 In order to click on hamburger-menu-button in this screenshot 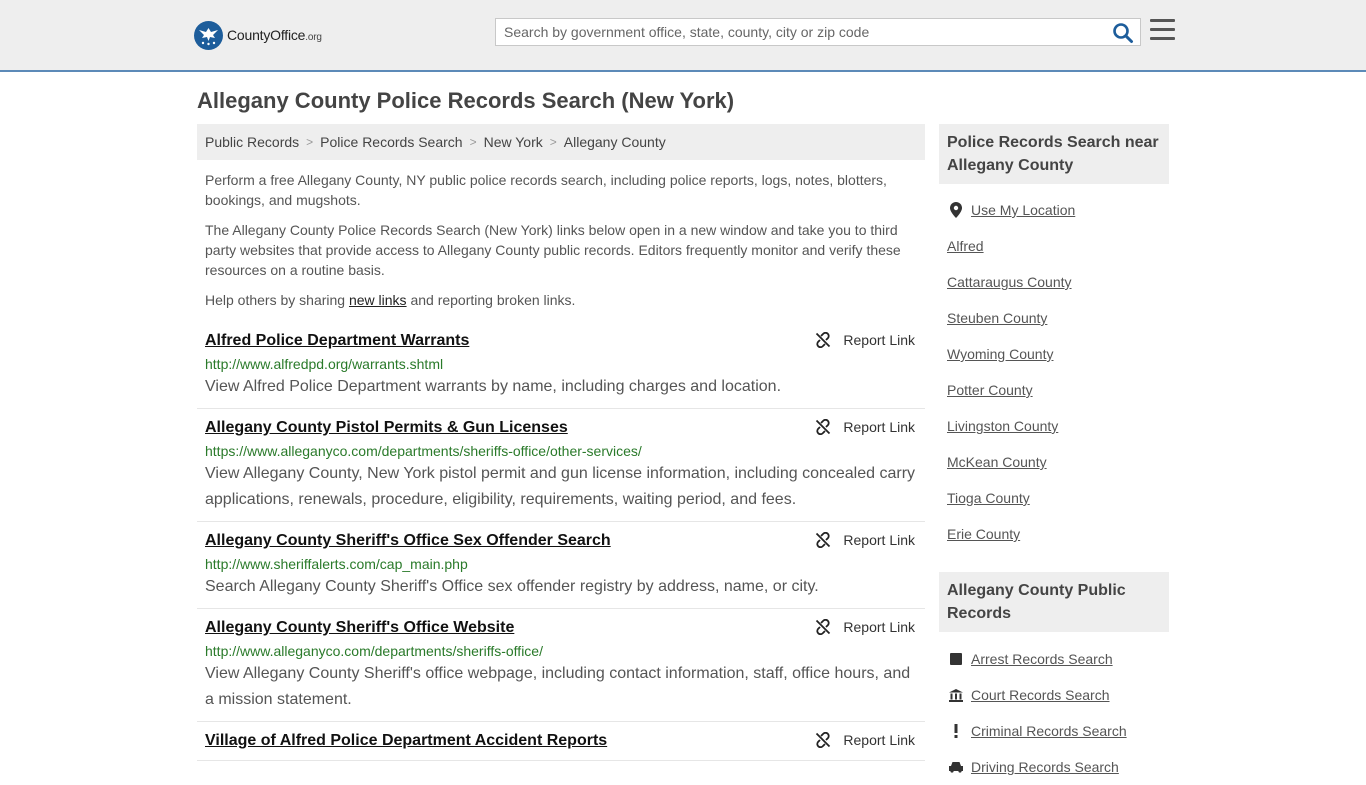, I will do `click(1162, 31)`.